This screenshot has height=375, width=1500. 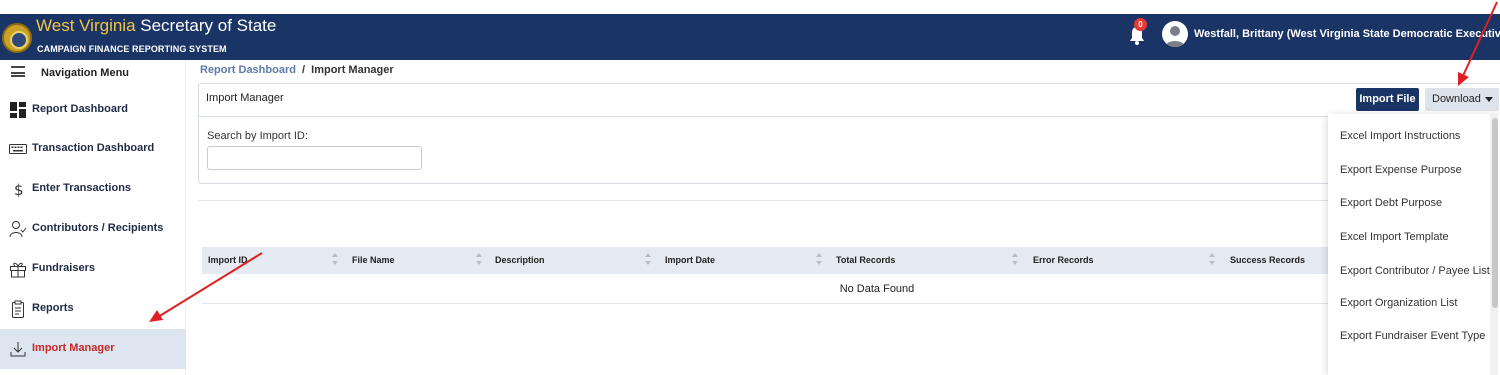 I want to click on navigation-menu-header: Navigation Menu, so click(x=93, y=74).